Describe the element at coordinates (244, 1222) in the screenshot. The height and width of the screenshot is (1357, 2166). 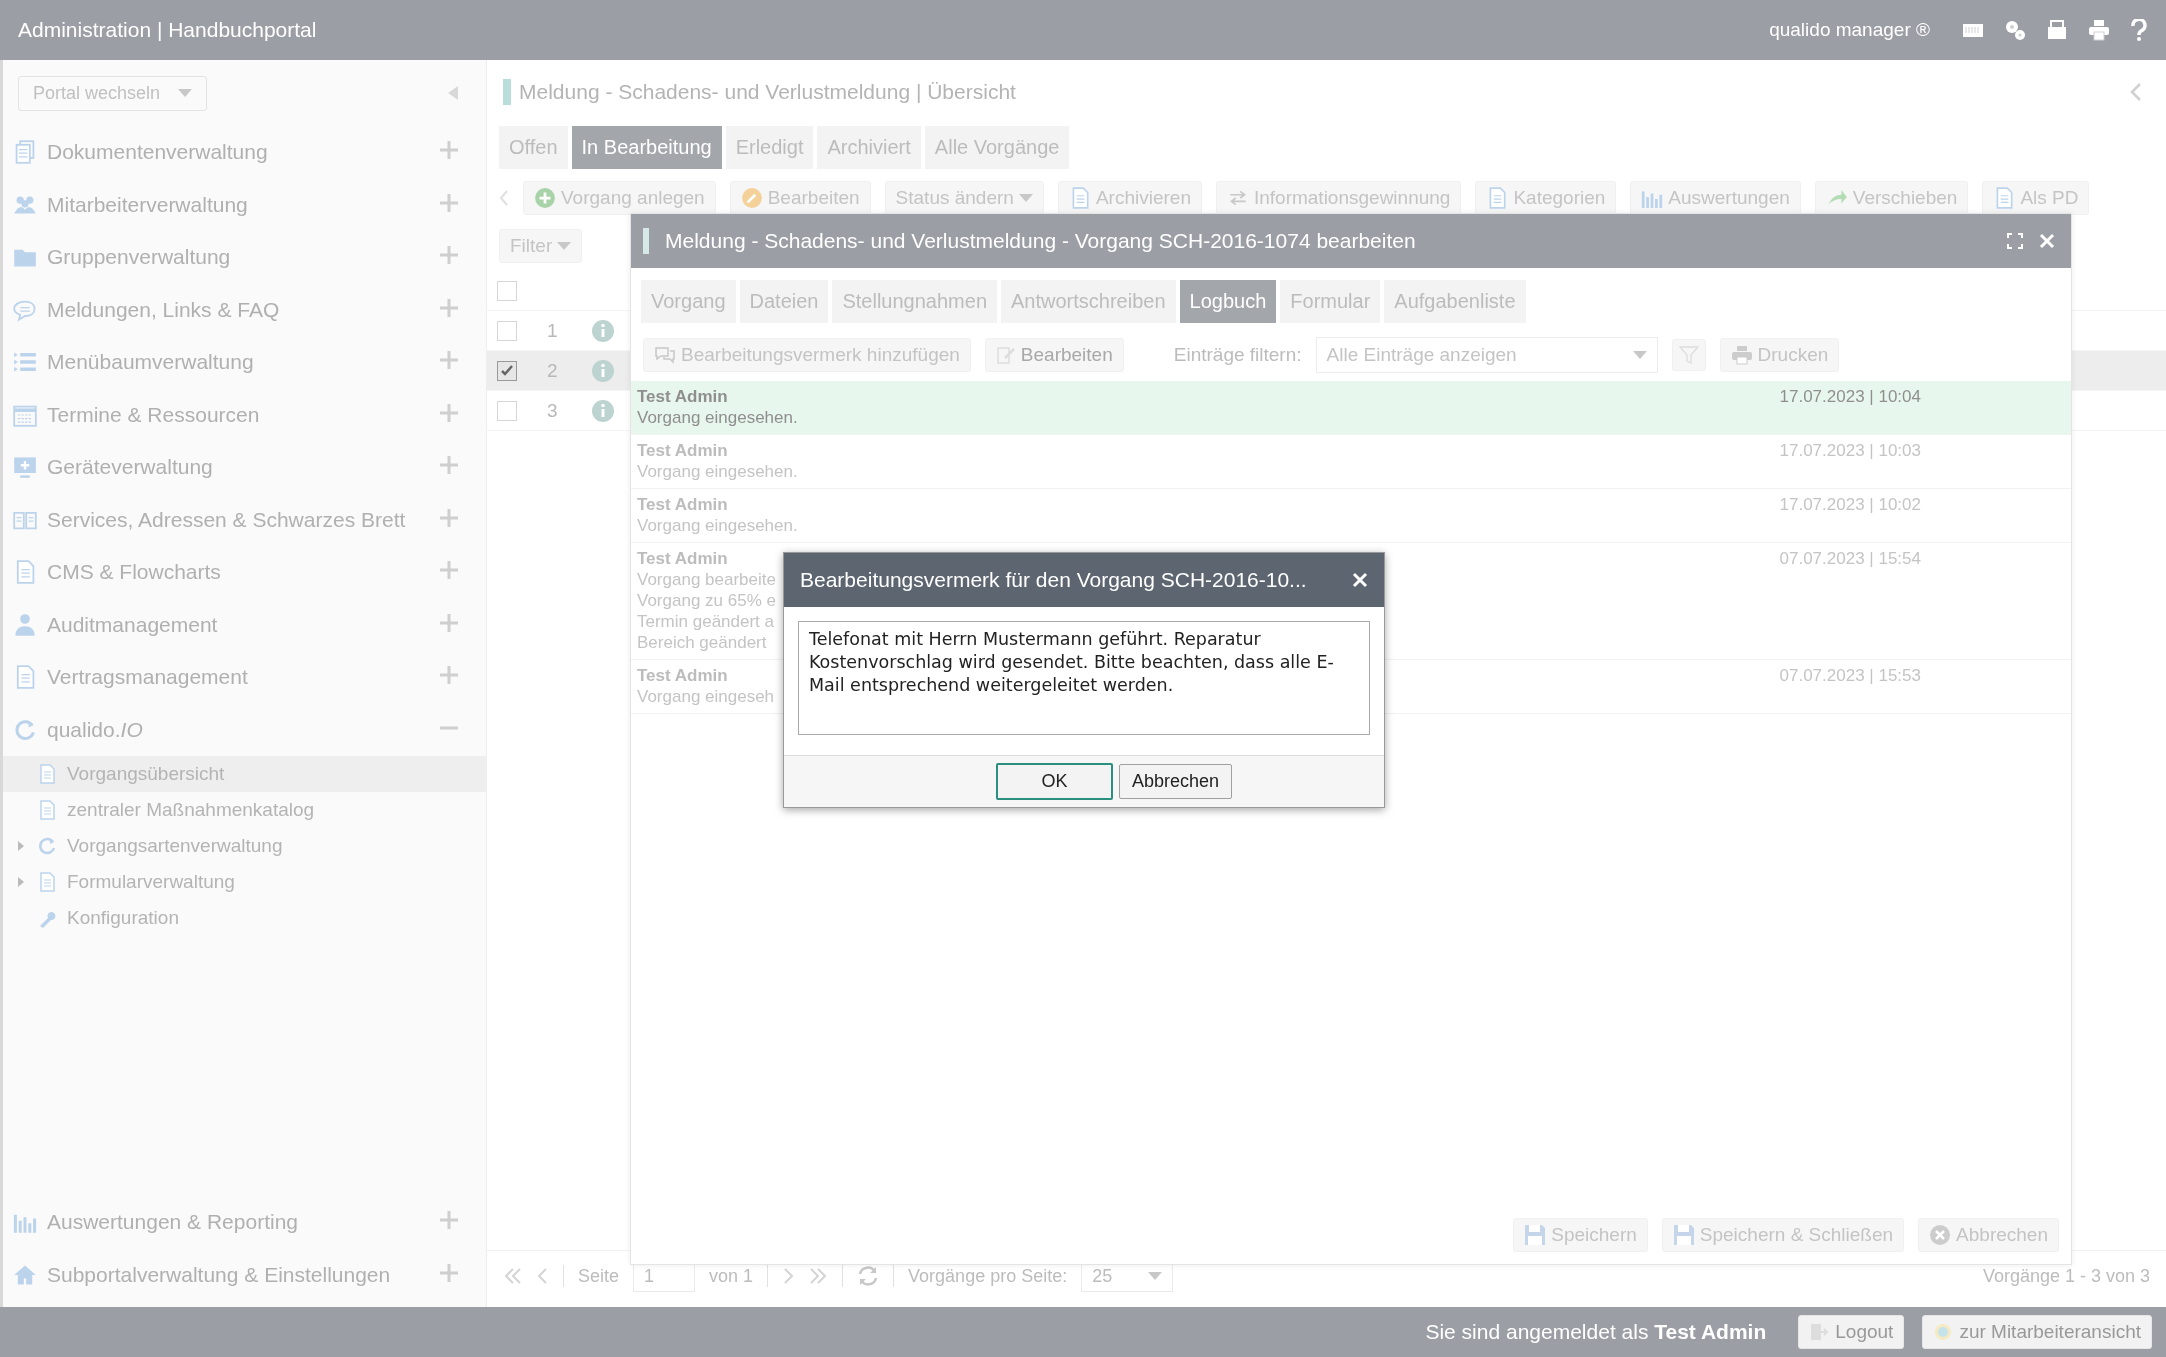
I see `sidebar-item: Auswertungen & Reporting` at that location.